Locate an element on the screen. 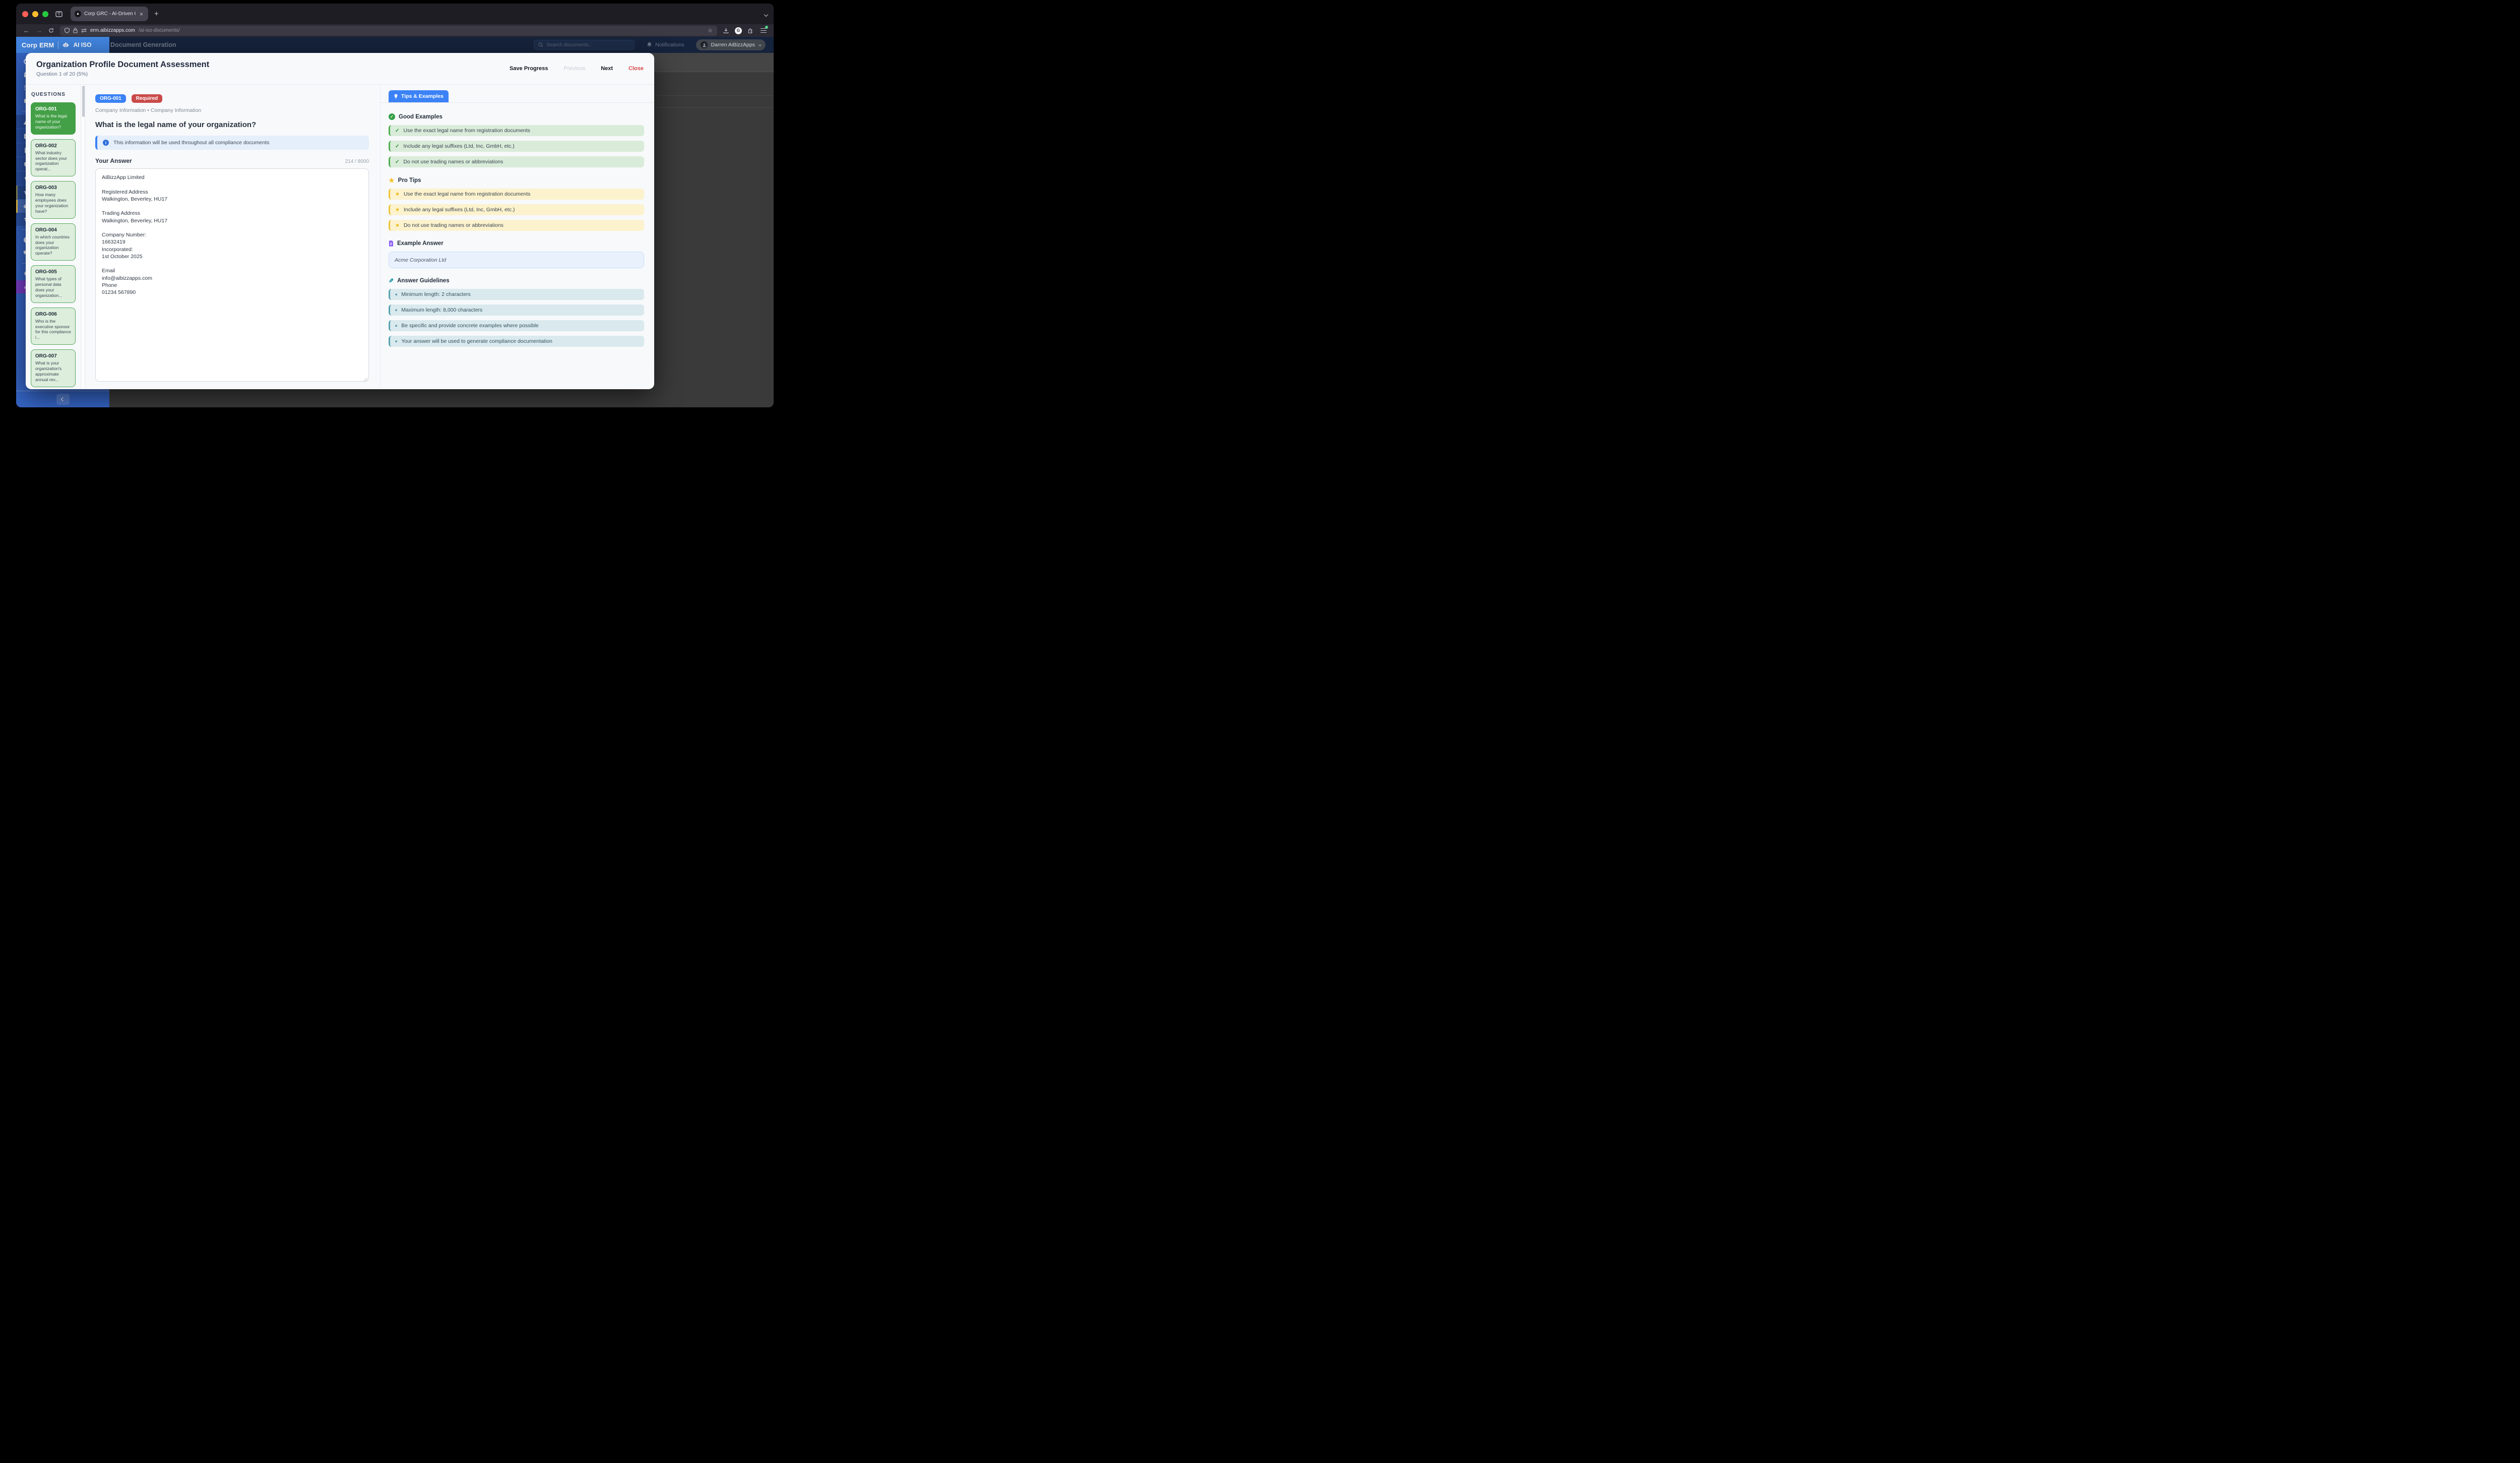  url-bar: erm.aibizzapps.com/ai-iso-documents/ ☆ is located at coordinates (388, 30).